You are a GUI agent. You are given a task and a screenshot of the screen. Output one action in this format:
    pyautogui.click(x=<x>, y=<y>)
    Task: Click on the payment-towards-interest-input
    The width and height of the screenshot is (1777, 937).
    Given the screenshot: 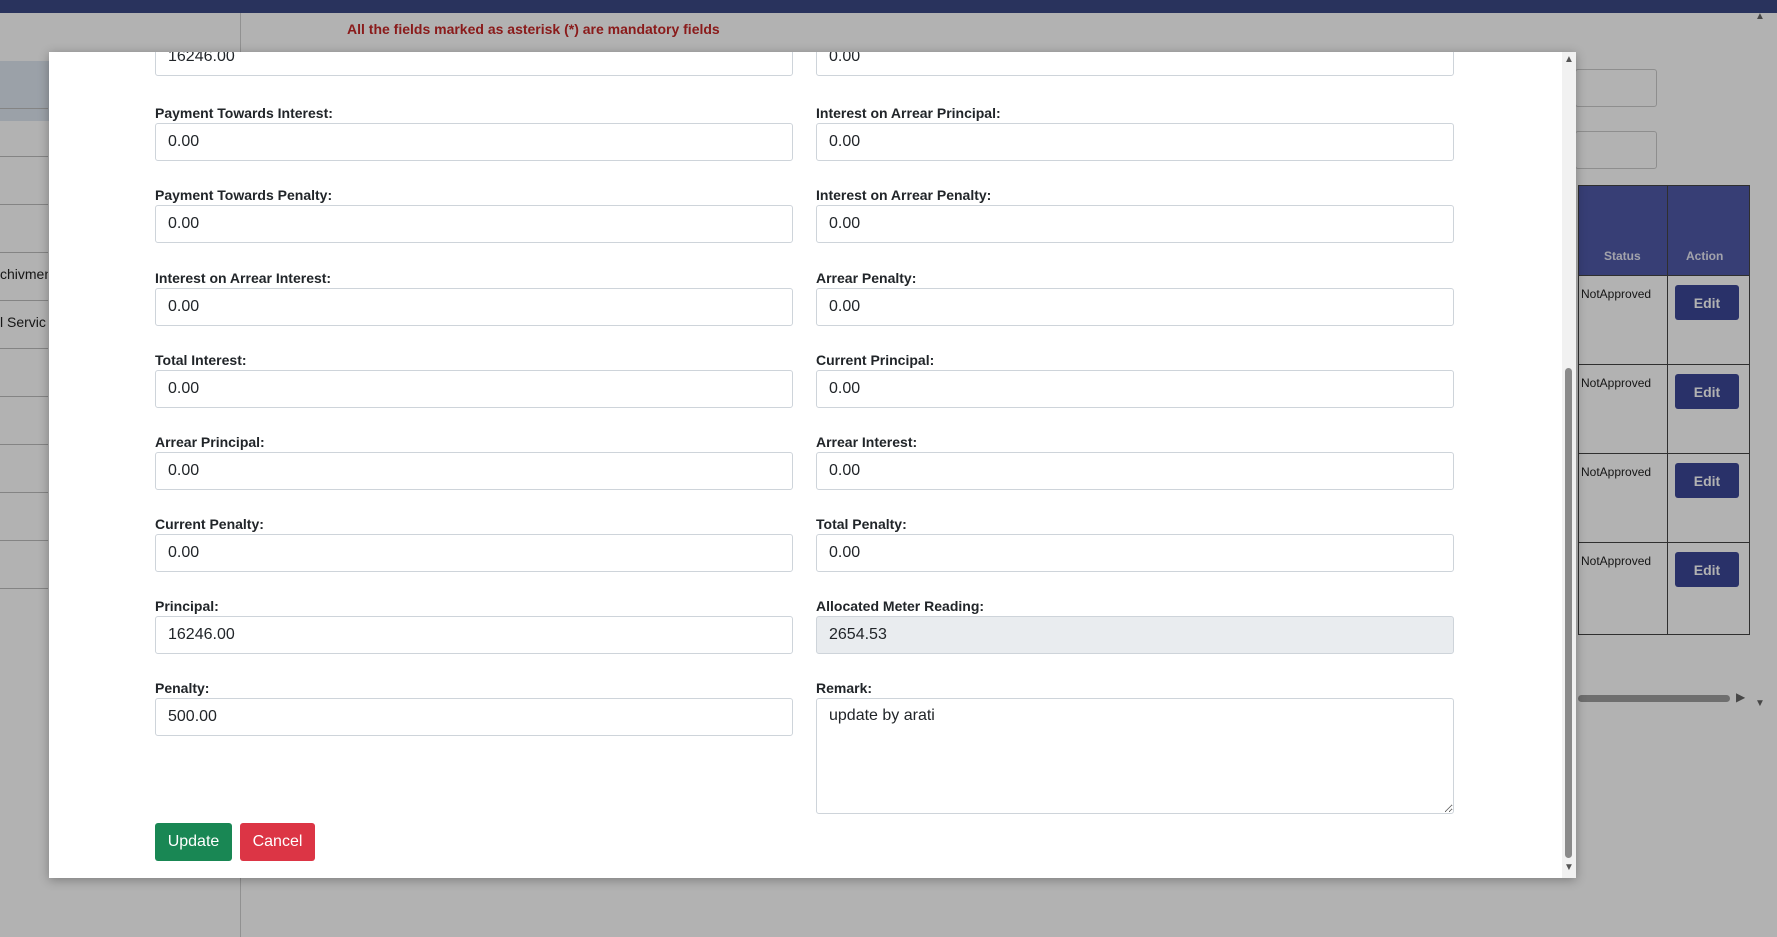 What is the action you would take?
    pyautogui.click(x=474, y=142)
    